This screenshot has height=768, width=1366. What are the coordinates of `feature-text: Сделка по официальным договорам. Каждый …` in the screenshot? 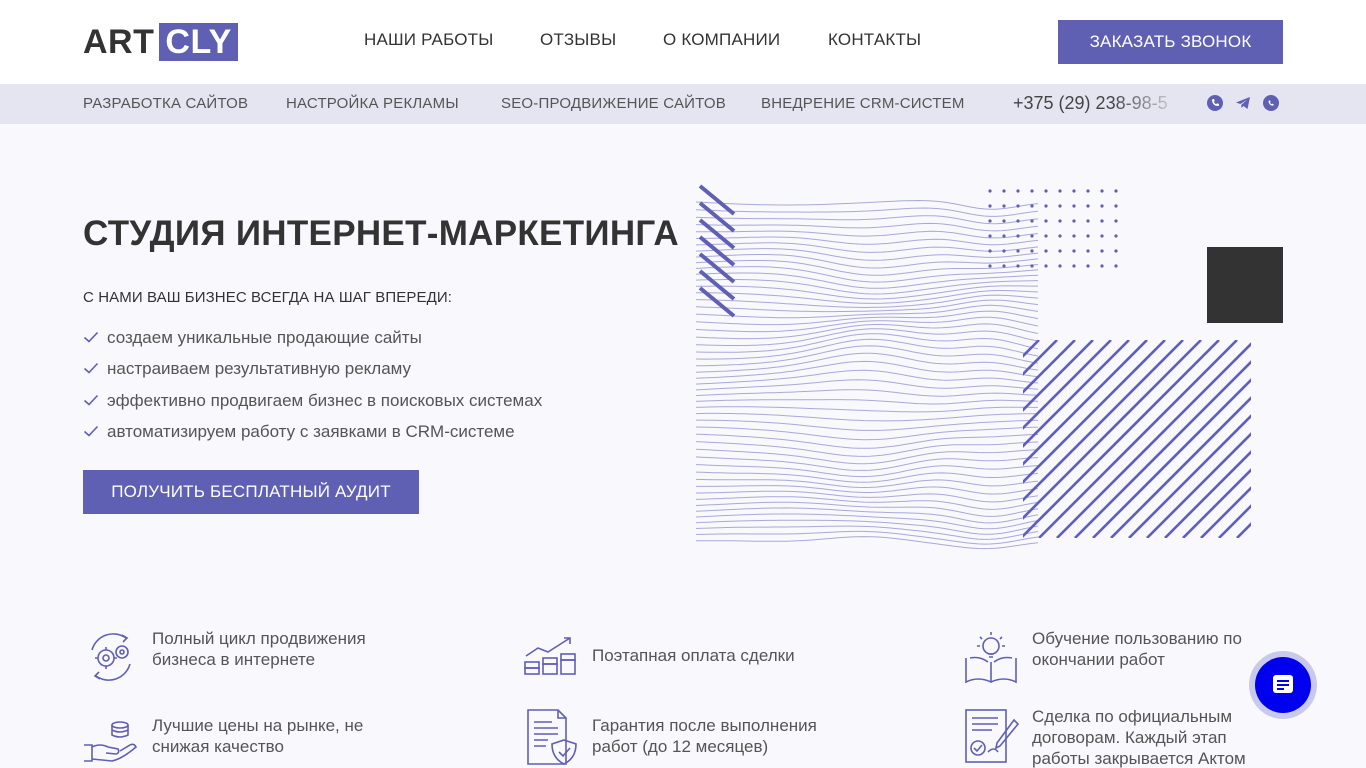 It's located at (1139, 737).